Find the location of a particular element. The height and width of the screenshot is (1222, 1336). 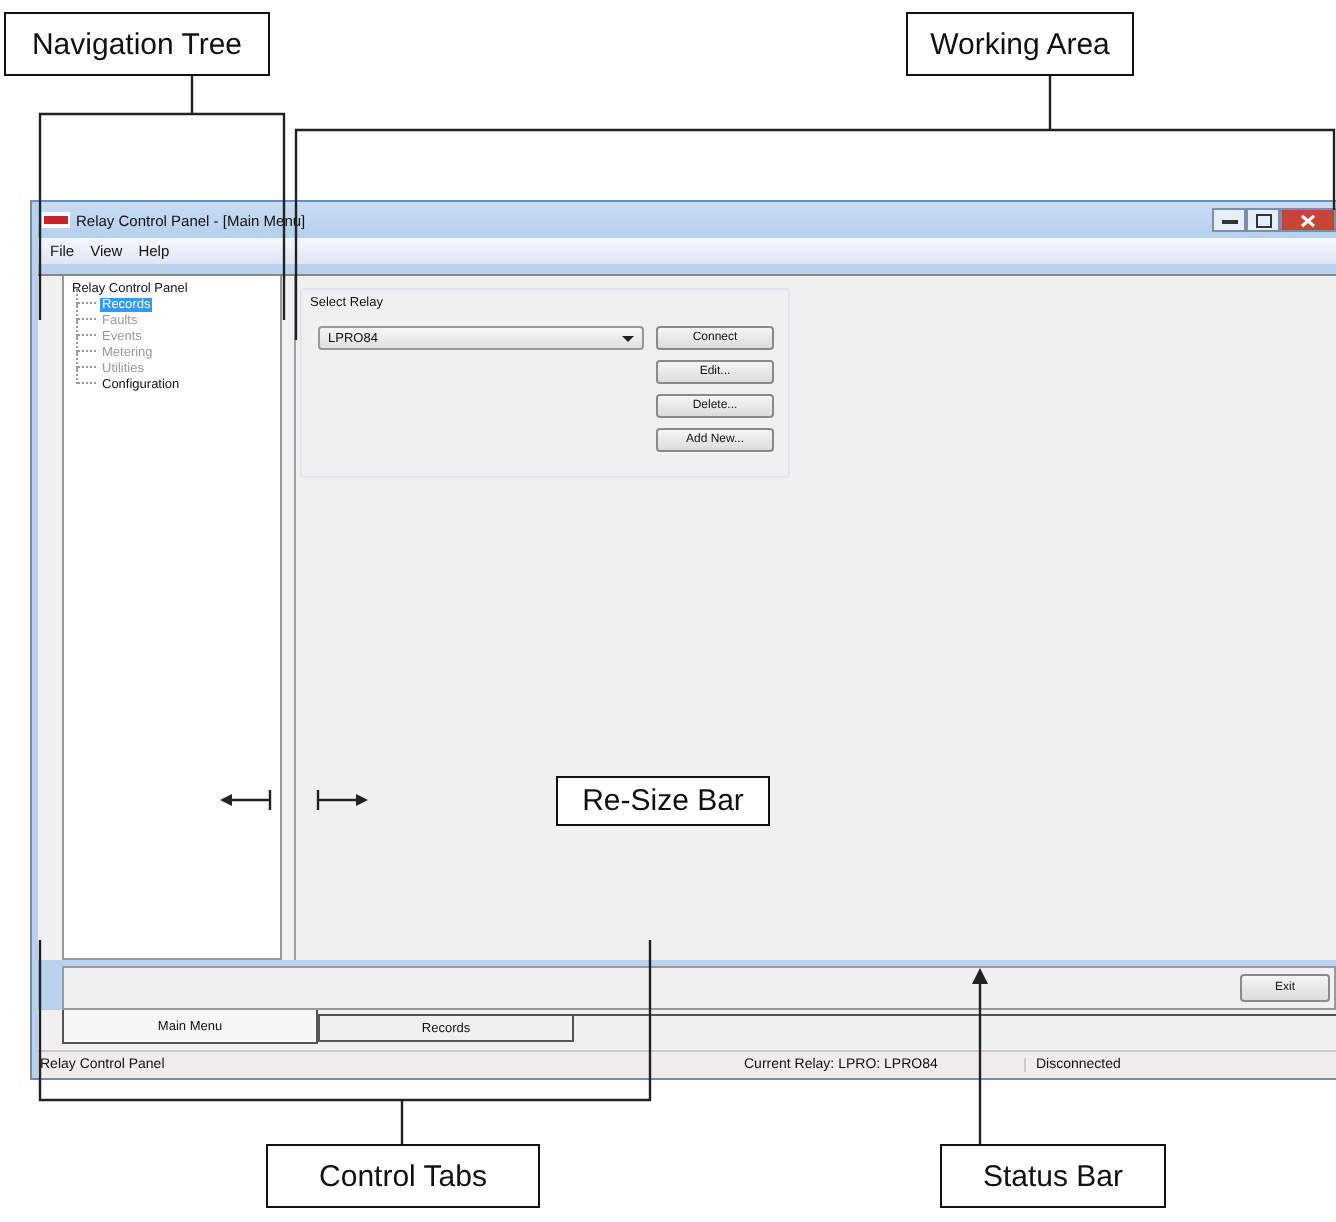

minimize-button is located at coordinates (1229, 220).